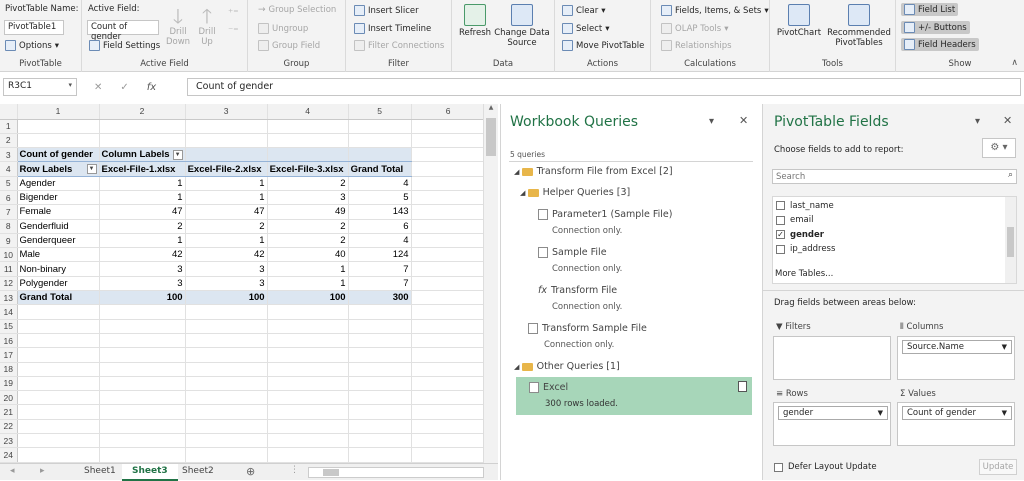 The width and height of the screenshot is (1024, 481). What do you see at coordinates (198, 472) in the screenshot?
I see `sheet-tab-sheet2: Sheet2` at bounding box center [198, 472].